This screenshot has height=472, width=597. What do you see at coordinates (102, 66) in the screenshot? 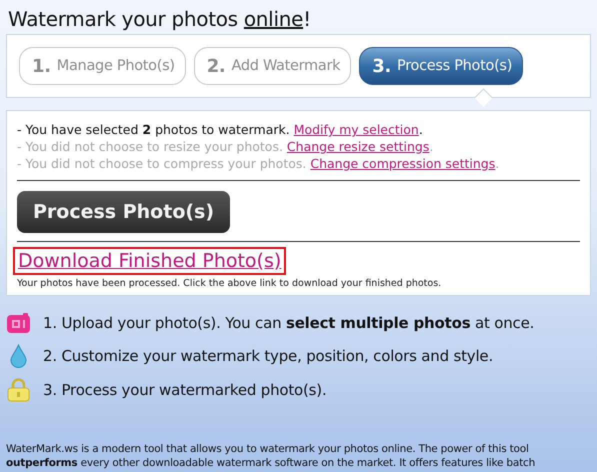
I see `step-tab: 1. Manage Photo(s)` at bounding box center [102, 66].